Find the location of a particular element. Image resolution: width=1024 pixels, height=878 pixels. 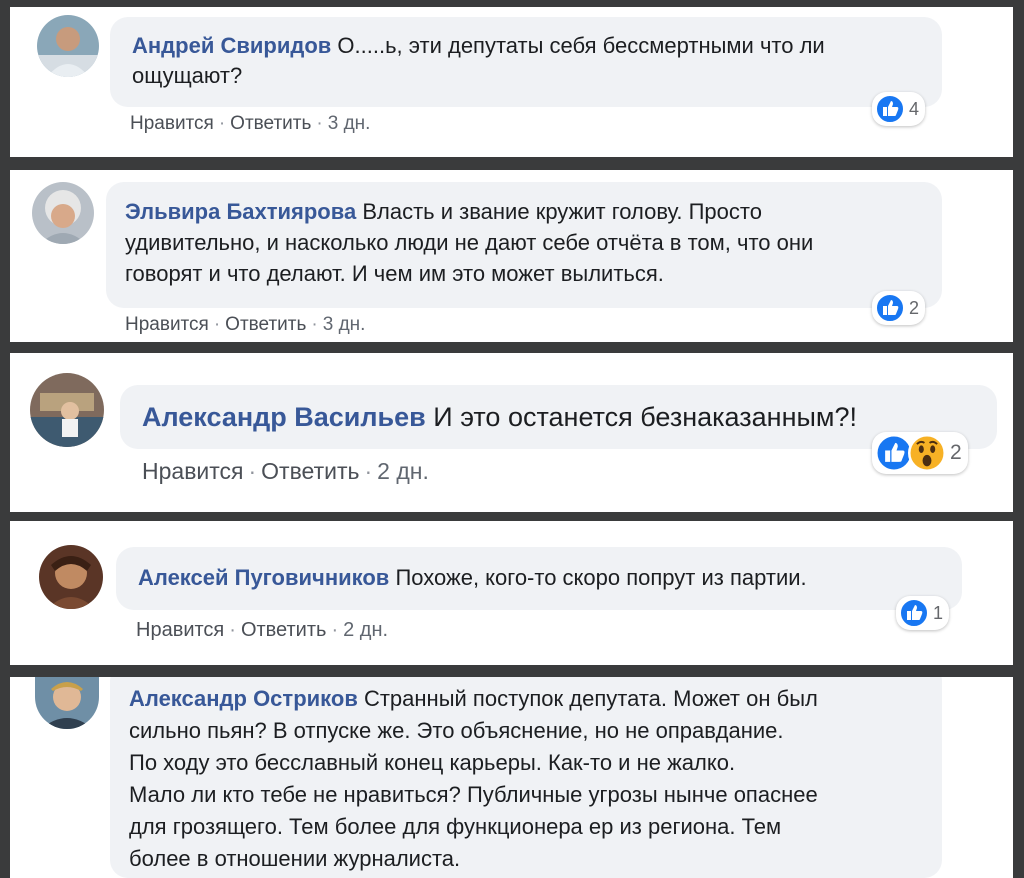

reactions-badge: 1 is located at coordinates (923, 613).